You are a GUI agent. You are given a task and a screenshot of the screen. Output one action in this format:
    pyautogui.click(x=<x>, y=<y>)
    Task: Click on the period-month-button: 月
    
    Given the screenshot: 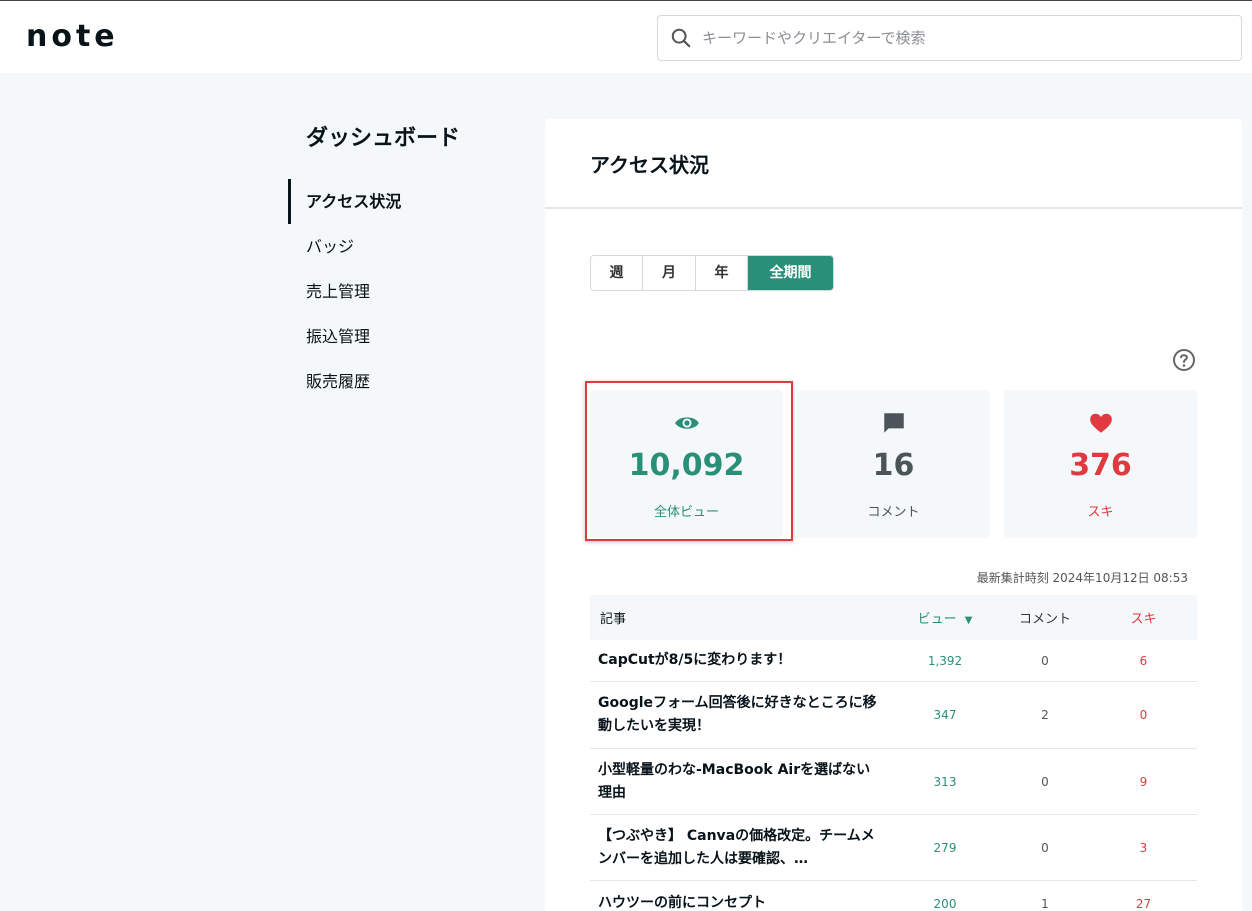 What is the action you would take?
    pyautogui.click(x=669, y=273)
    